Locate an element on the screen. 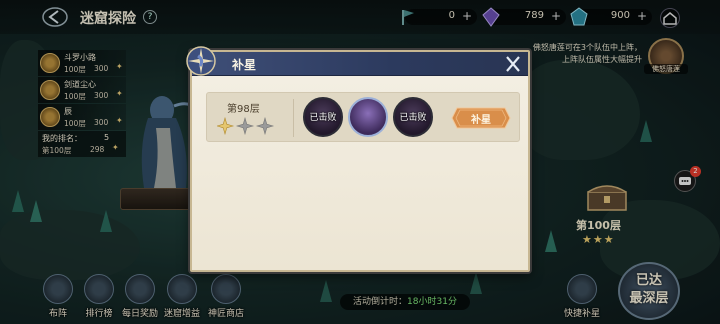 The height and width of the screenshot is (324, 720). close-button is located at coordinates (513, 64).